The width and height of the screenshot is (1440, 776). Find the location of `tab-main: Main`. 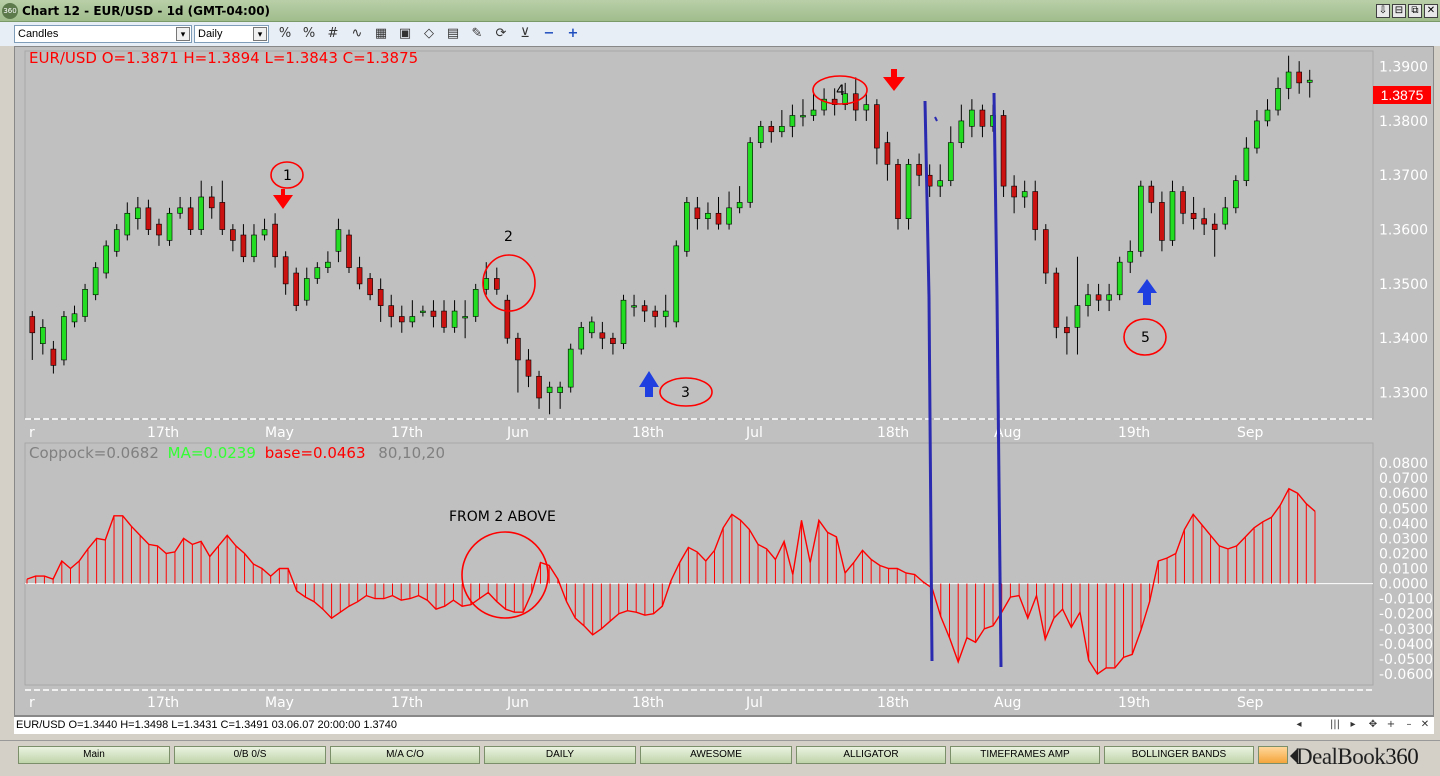

tab-main: Main is located at coordinates (94, 755).